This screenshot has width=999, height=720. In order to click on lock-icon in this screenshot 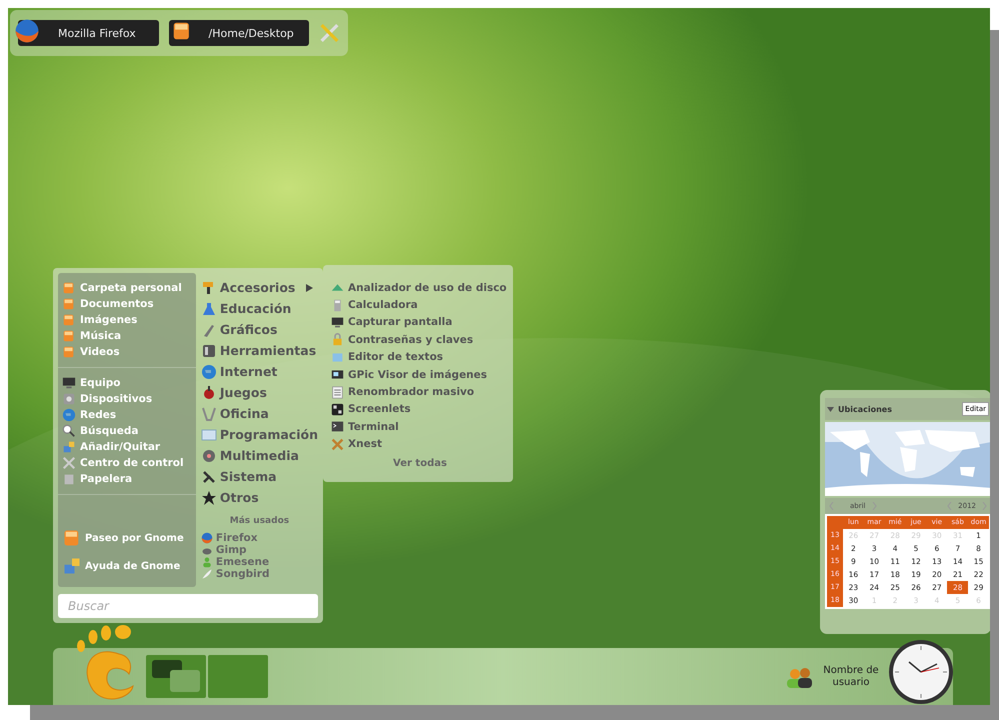, I will do `click(337, 339)`.